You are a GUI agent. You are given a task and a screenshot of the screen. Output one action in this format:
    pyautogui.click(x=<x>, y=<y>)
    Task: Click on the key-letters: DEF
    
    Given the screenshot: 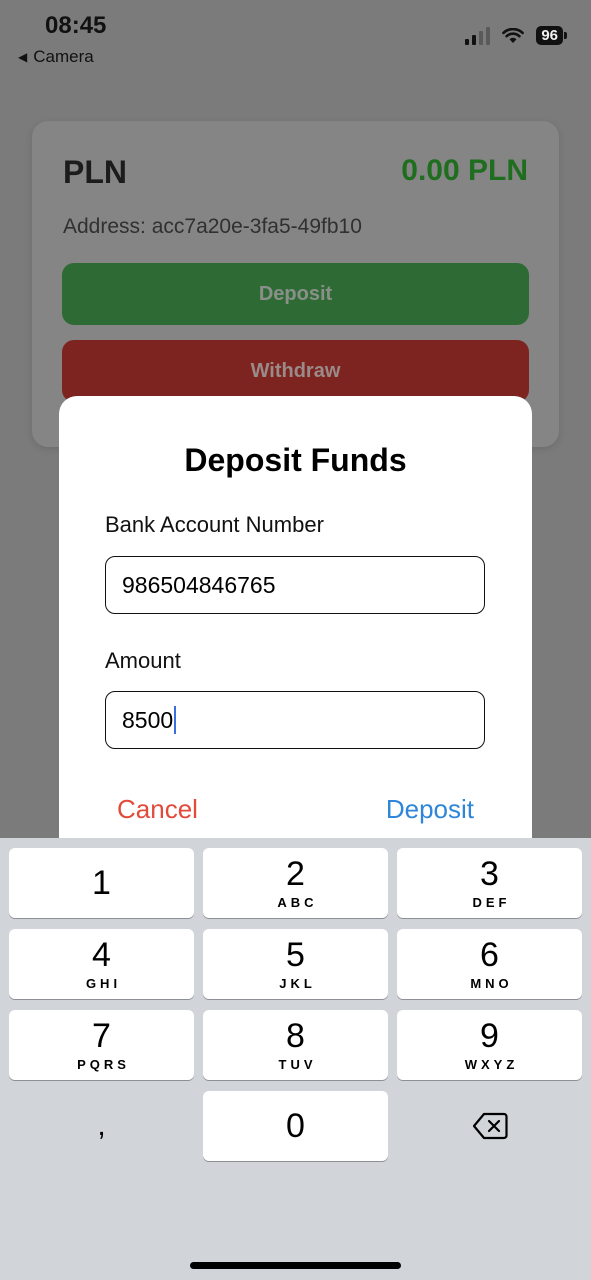 What is the action you would take?
    pyautogui.click(x=491, y=902)
    